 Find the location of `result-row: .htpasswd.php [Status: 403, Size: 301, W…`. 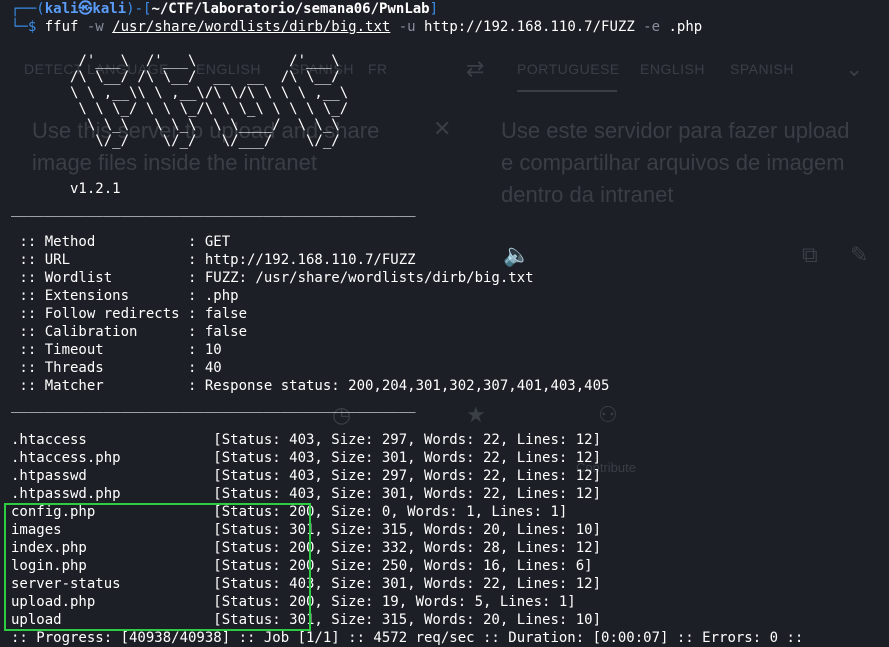

result-row: .htpasswd.php [Status: 403, Size: 301, W… is located at coordinates (306, 494).